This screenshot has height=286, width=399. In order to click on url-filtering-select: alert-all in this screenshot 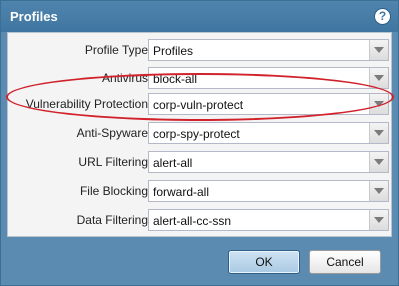, I will do `click(268, 162)`.